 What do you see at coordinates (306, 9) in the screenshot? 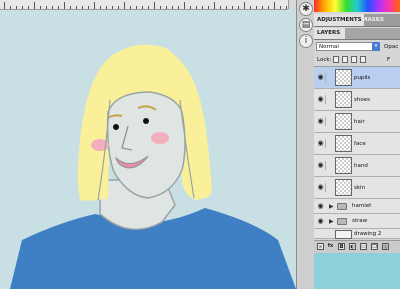
I see `brush-preset-icon: ✱` at bounding box center [306, 9].